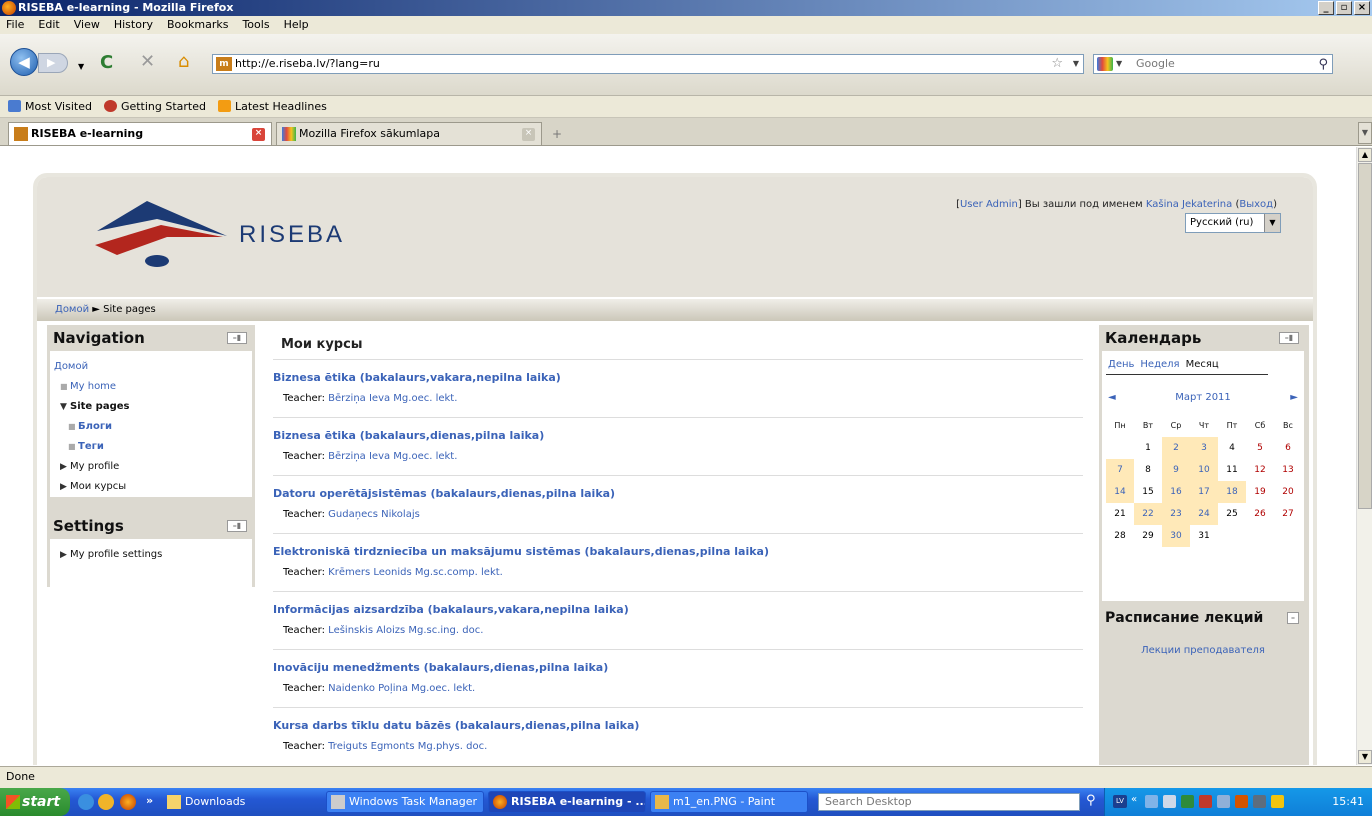  What do you see at coordinates (1233, 223) in the screenshot?
I see `language-select: Русский (ru) ▼` at bounding box center [1233, 223].